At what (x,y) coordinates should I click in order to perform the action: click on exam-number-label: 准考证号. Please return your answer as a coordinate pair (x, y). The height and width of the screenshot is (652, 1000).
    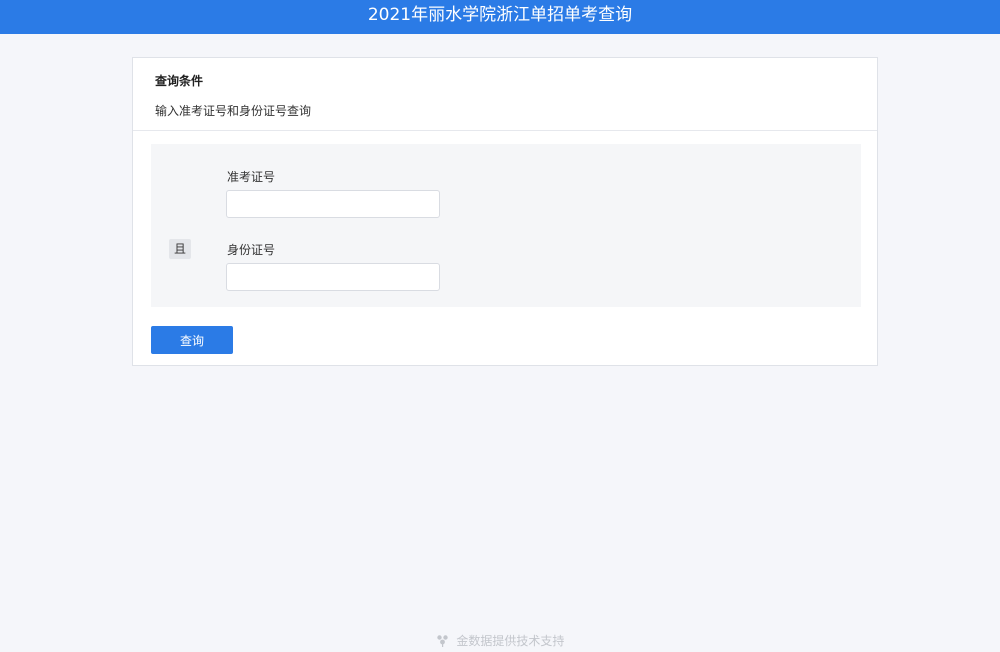
    Looking at the image, I should click on (251, 177).